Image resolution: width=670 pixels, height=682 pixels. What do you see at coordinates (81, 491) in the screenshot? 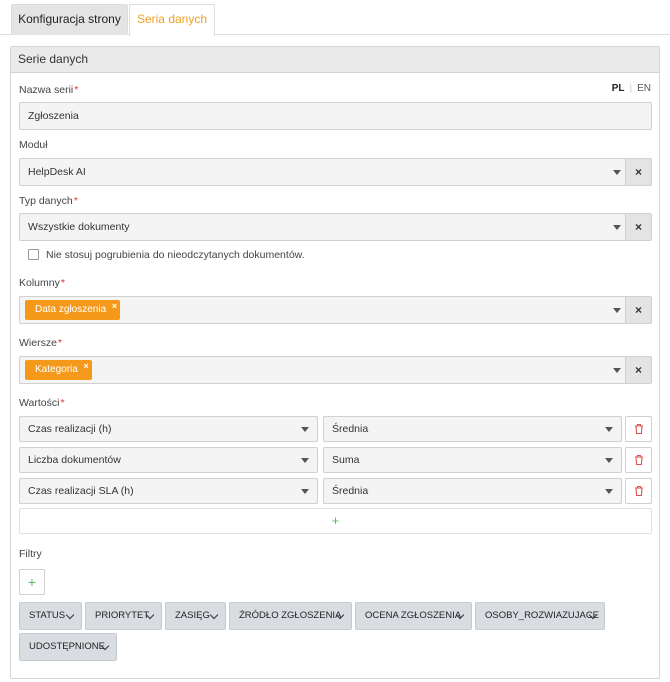
I see `value-field-text: Czas realizacji SLA (h)` at bounding box center [81, 491].